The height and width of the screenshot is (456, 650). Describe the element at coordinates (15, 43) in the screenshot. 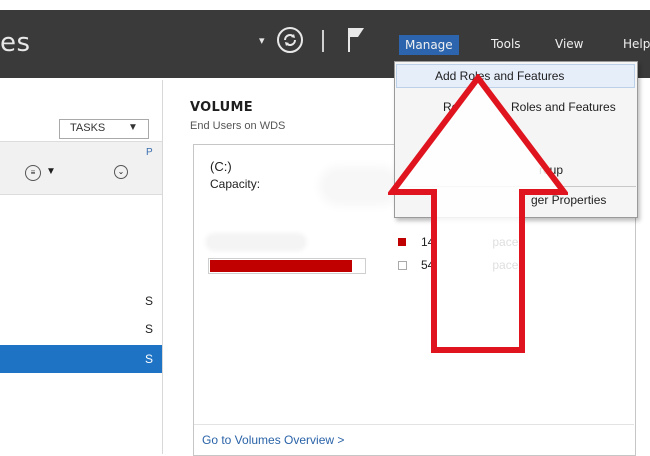

I see `app-title: es` at that location.